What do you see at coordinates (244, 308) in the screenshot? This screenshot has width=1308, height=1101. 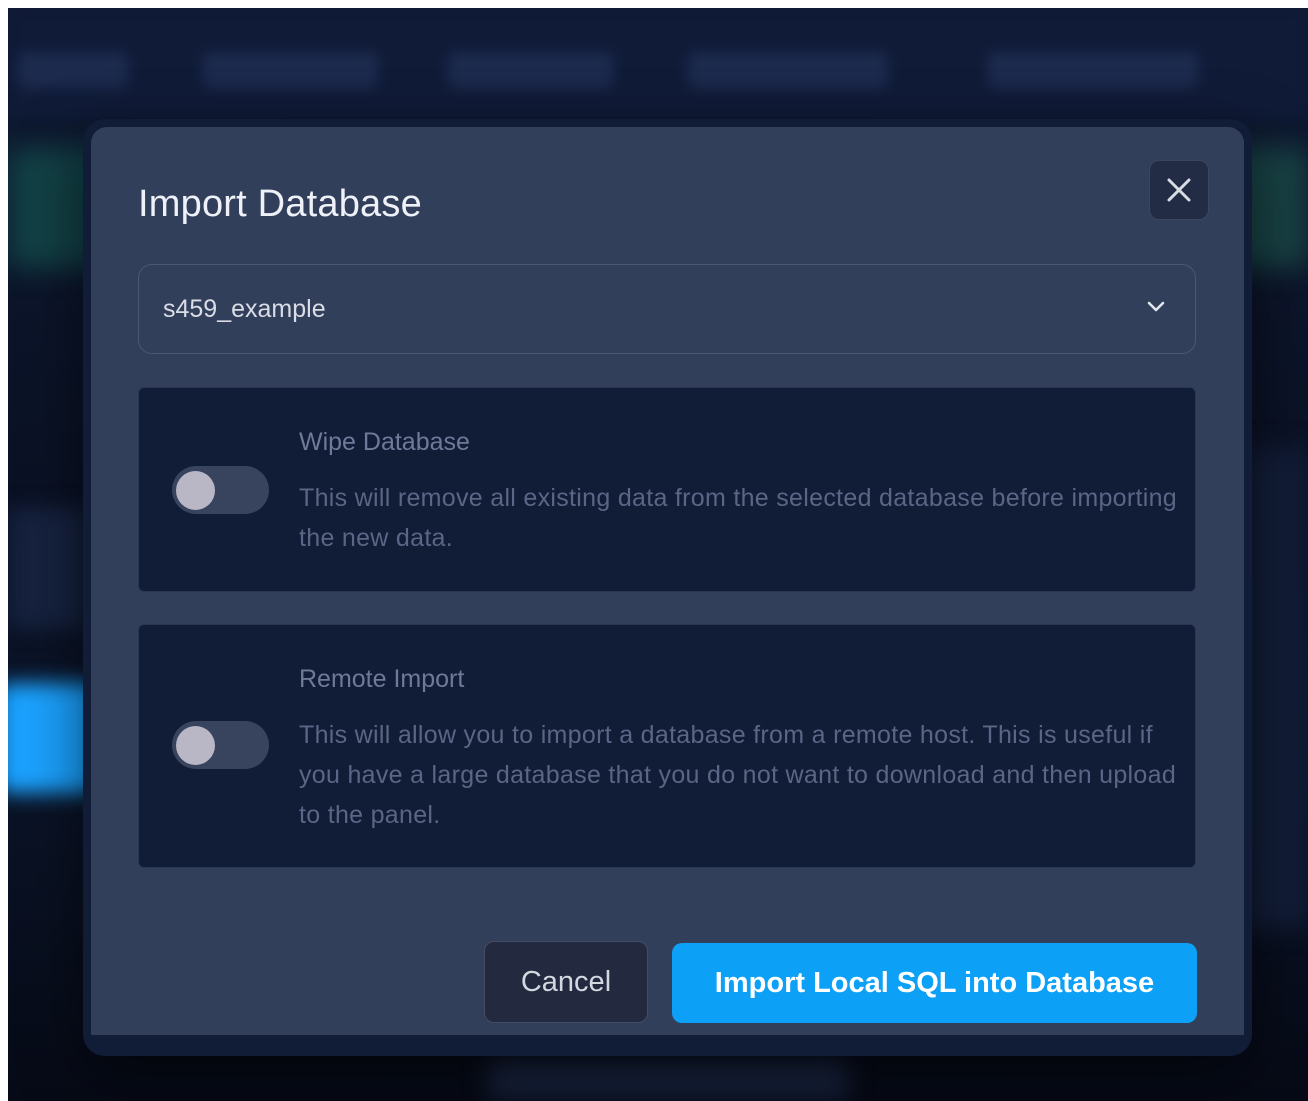 I see `database-select-value: s459_example` at bounding box center [244, 308].